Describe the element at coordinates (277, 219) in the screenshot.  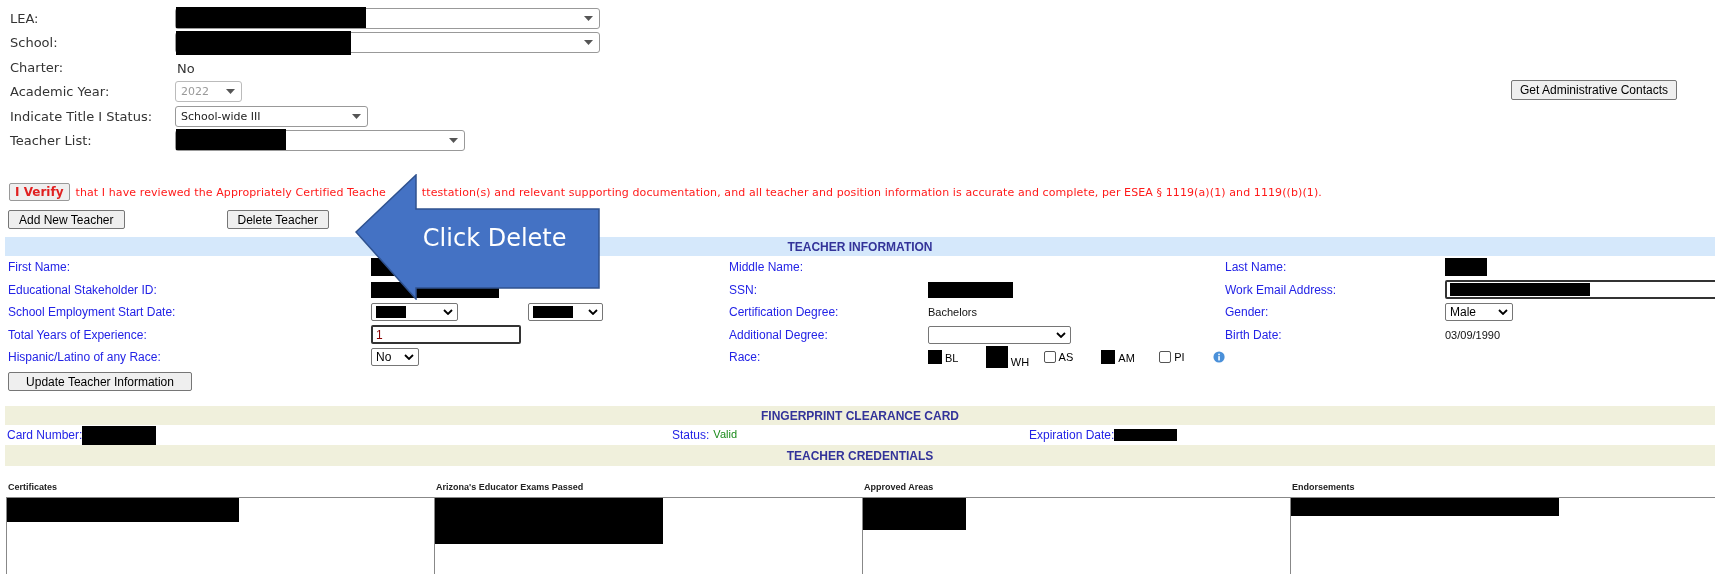
I see `delete-teacher-button: Delete Teacher` at that location.